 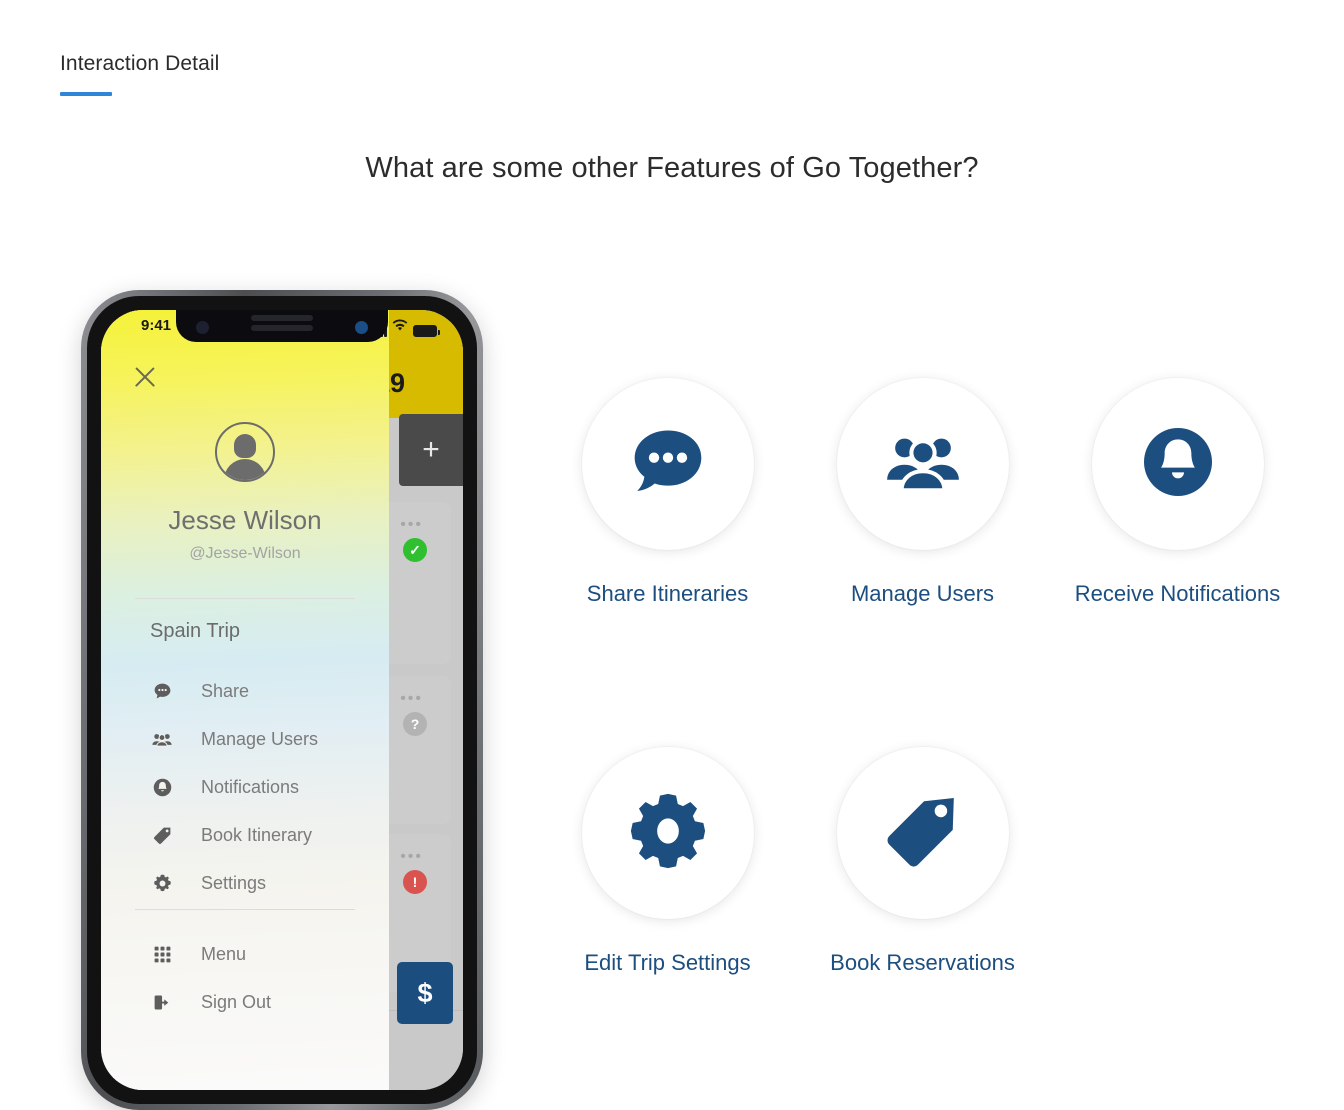 I want to click on status-time: 9:41, so click(x=156, y=325).